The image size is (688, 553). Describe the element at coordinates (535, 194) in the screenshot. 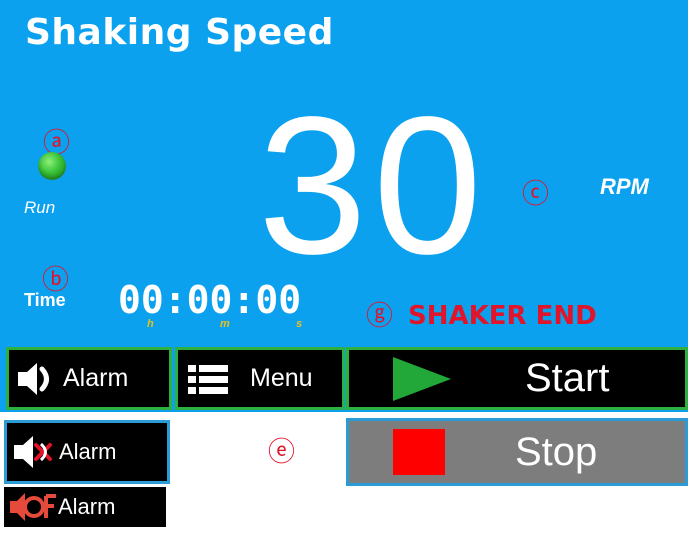

I see `marker-c: ⓒ` at that location.